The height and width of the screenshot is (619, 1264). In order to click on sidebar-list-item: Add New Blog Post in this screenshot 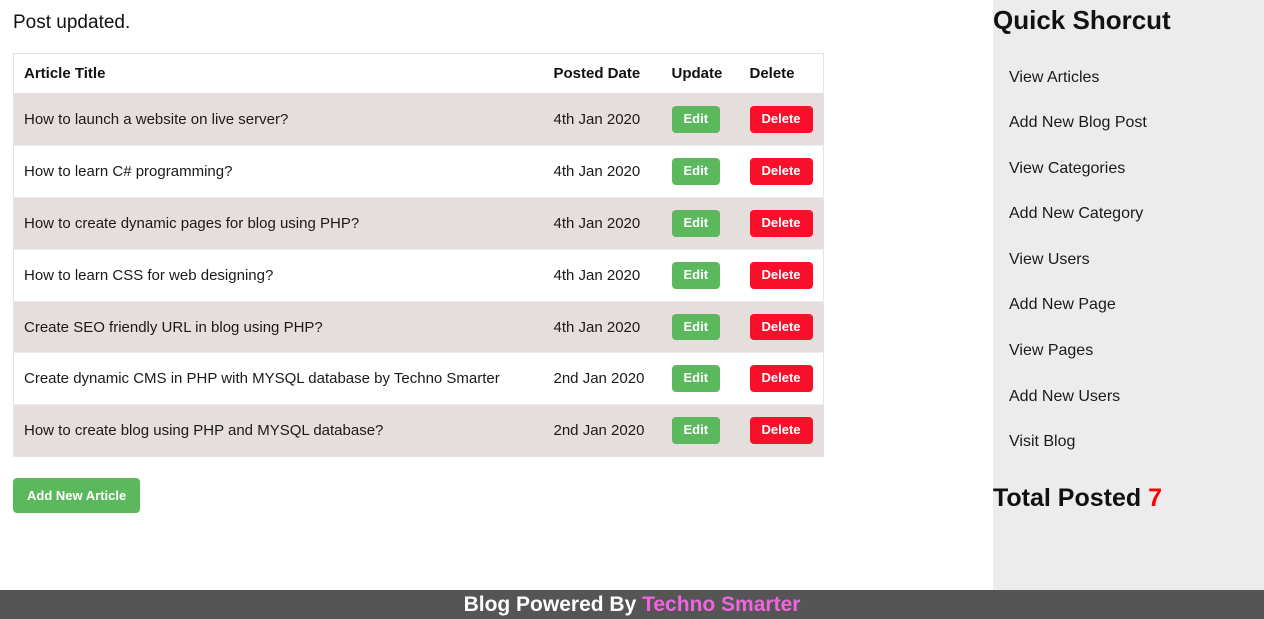, I will do `click(1128, 123)`.